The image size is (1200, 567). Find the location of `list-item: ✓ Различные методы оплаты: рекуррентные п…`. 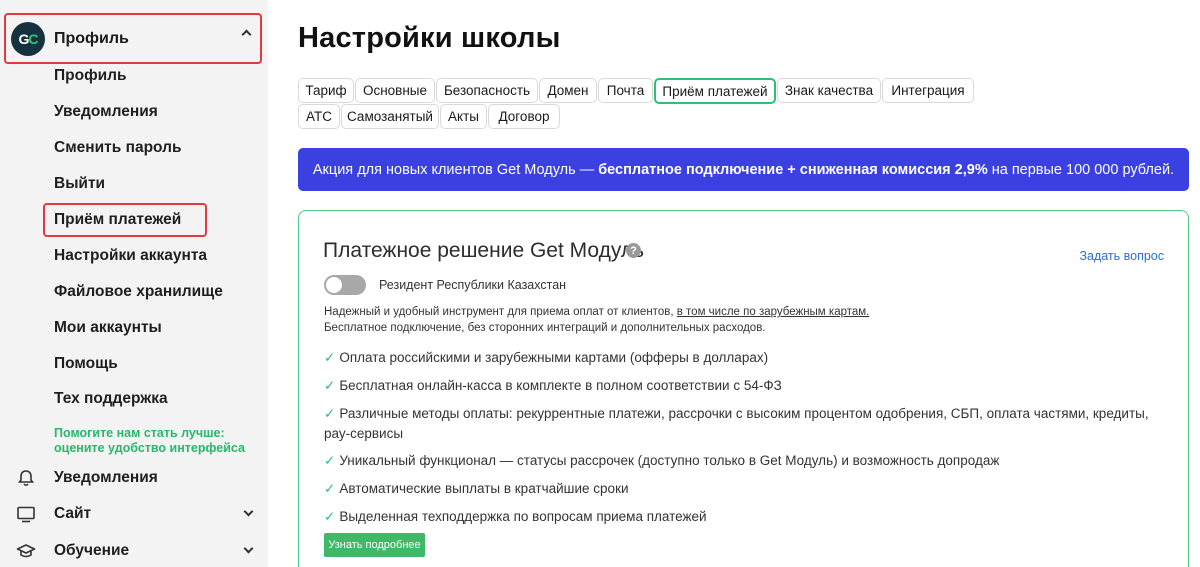

list-item: ✓ Различные методы оплаты: рекуррентные п… is located at coordinates (736, 423).